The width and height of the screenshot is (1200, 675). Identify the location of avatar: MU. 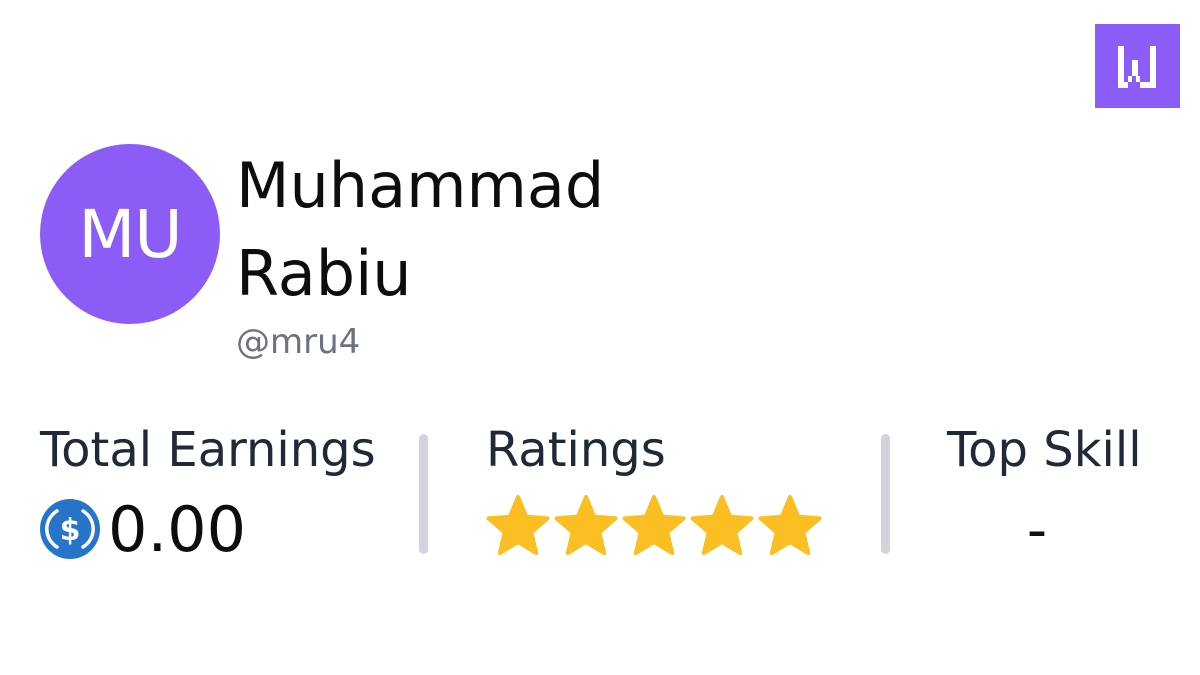
(130, 234).